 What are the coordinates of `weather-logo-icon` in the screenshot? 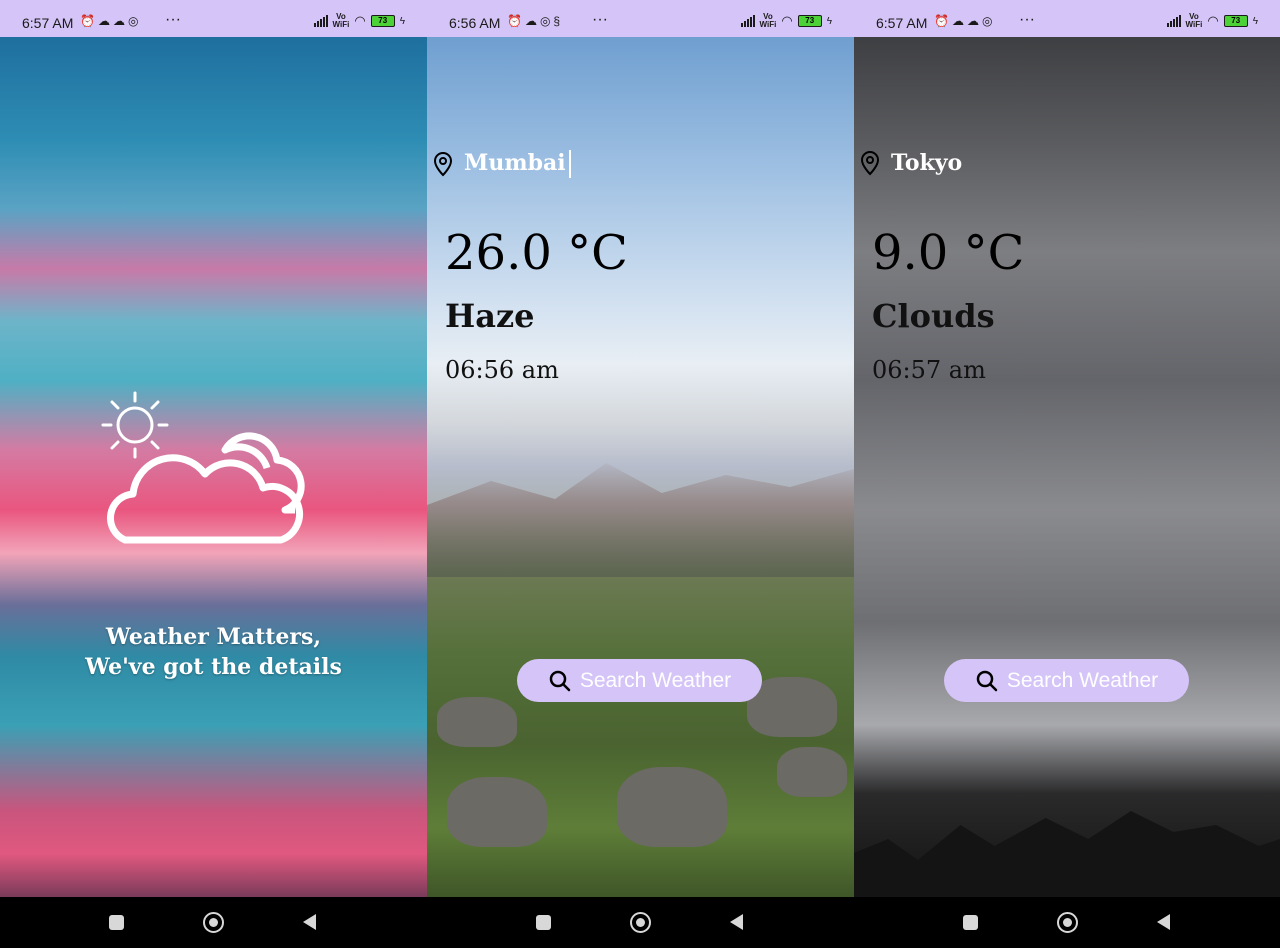 It's located at (203, 467).